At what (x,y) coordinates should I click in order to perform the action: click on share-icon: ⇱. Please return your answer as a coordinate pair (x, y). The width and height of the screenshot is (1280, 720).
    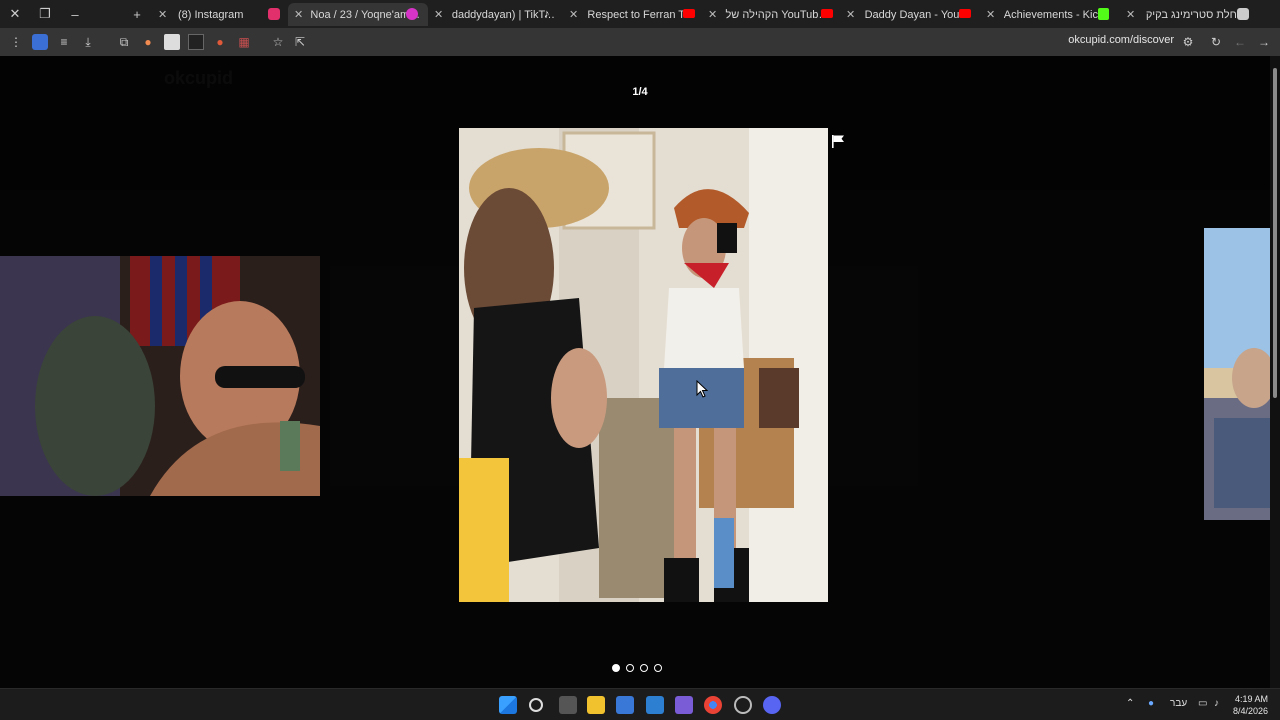
    Looking at the image, I should click on (300, 42).